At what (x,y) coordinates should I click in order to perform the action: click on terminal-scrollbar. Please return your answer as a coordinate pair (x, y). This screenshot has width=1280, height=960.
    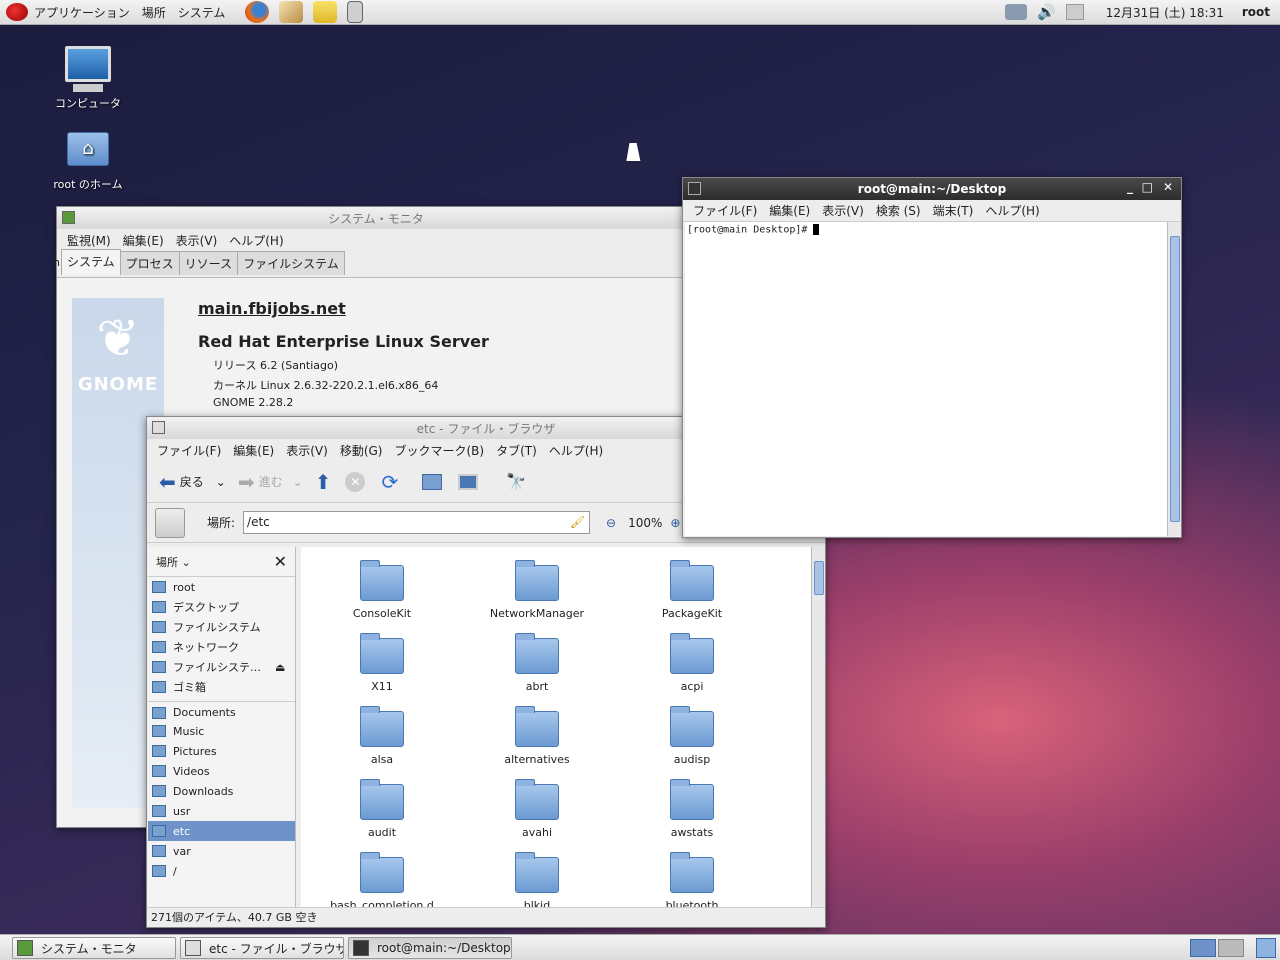
    Looking at the image, I should click on (1174, 379).